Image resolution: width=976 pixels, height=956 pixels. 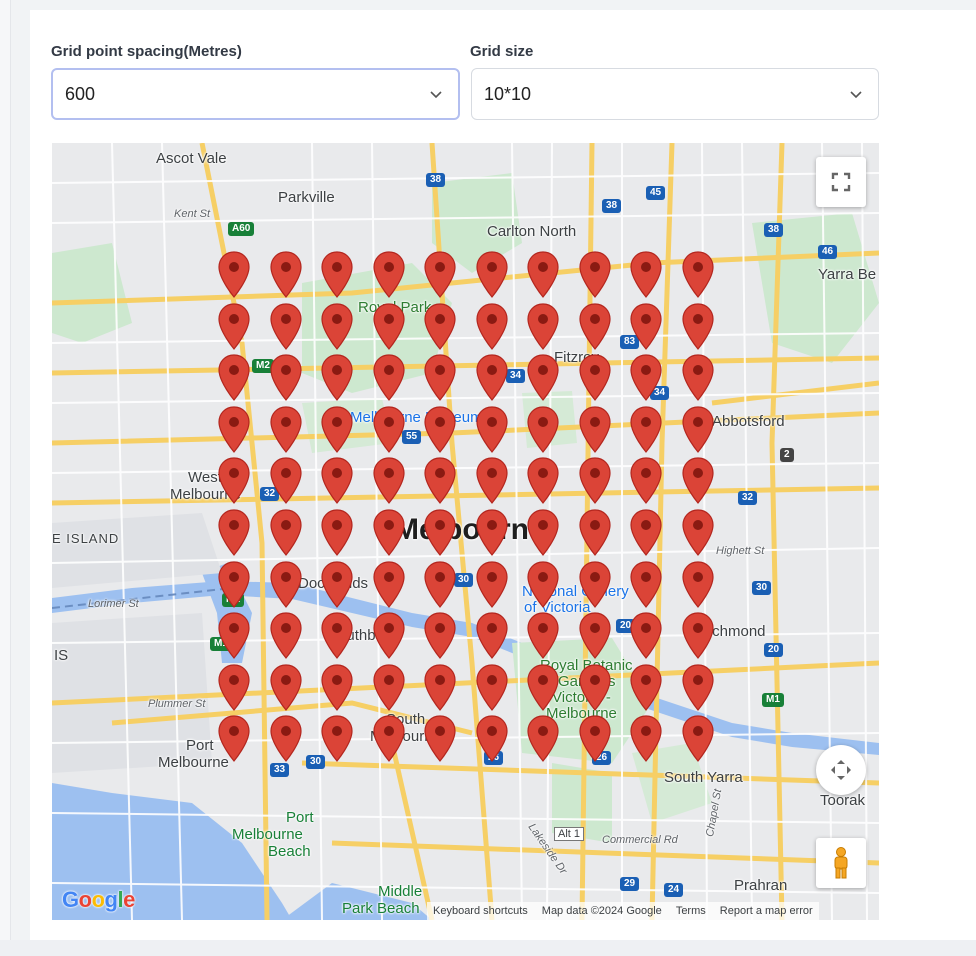 What do you see at coordinates (675, 94) in the screenshot?
I see `size-select: 10*10` at bounding box center [675, 94].